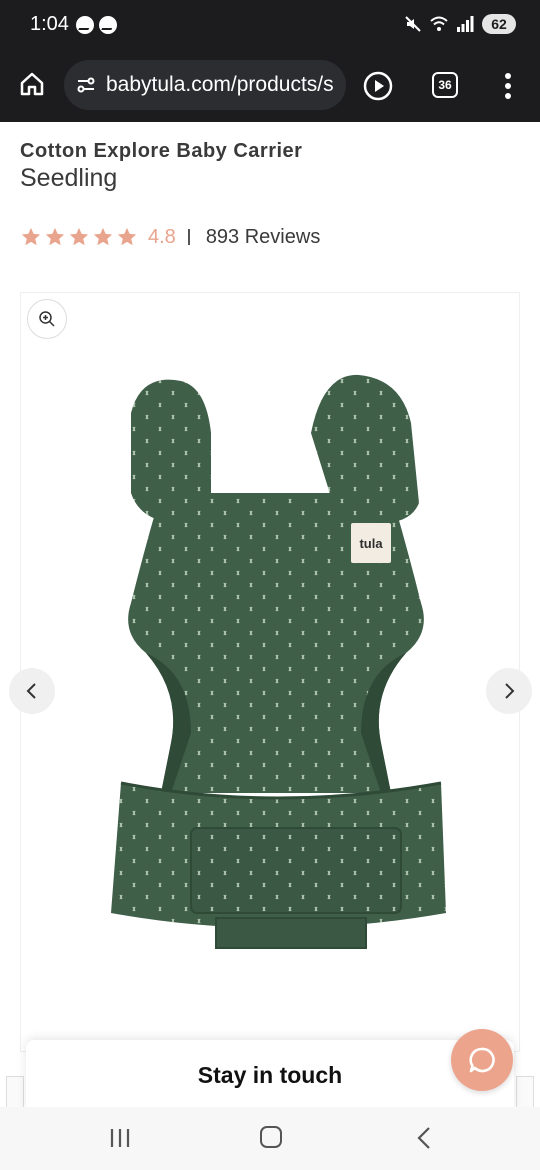 The width and height of the screenshot is (540, 1170). Describe the element at coordinates (162, 236) in the screenshot. I see `rating-value: 4.8` at that location.